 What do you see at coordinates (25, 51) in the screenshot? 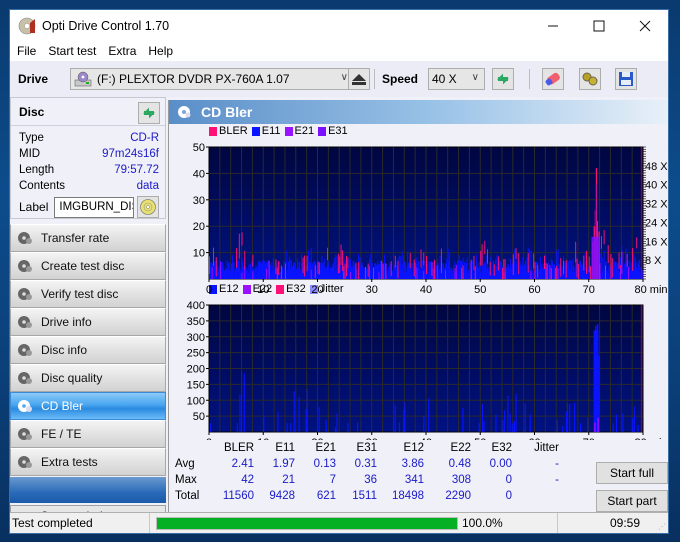
I see `menu-file: File` at bounding box center [25, 51].